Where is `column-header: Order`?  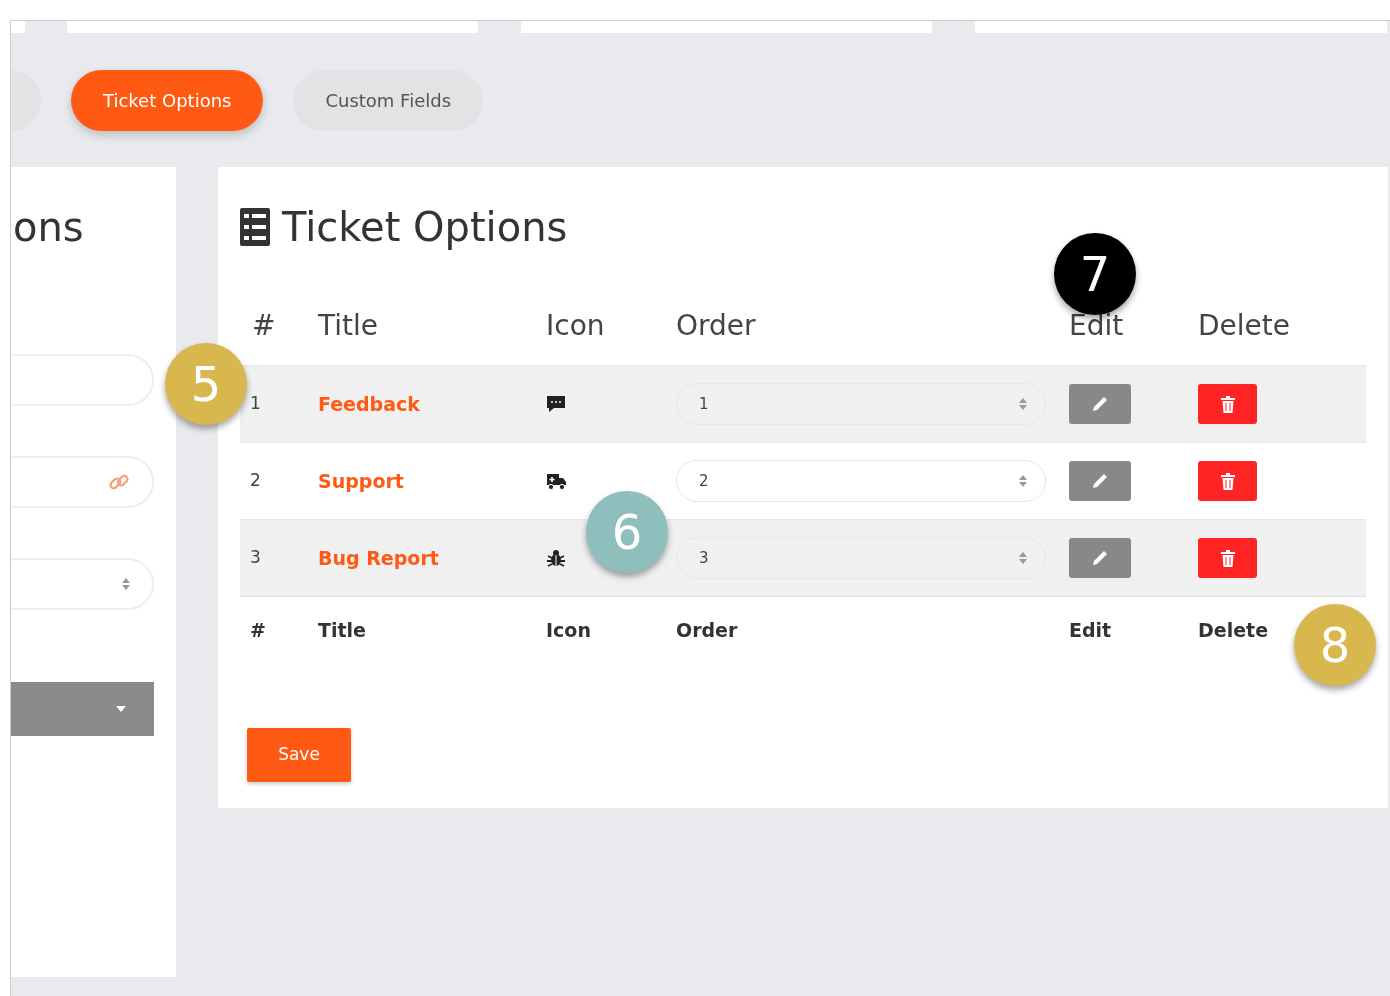
column-header: Order is located at coordinates (716, 326).